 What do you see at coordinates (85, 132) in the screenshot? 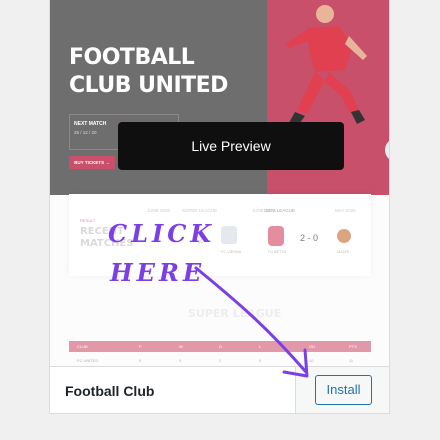
I see `next-match-date: 25 / 12 / 20` at bounding box center [85, 132].